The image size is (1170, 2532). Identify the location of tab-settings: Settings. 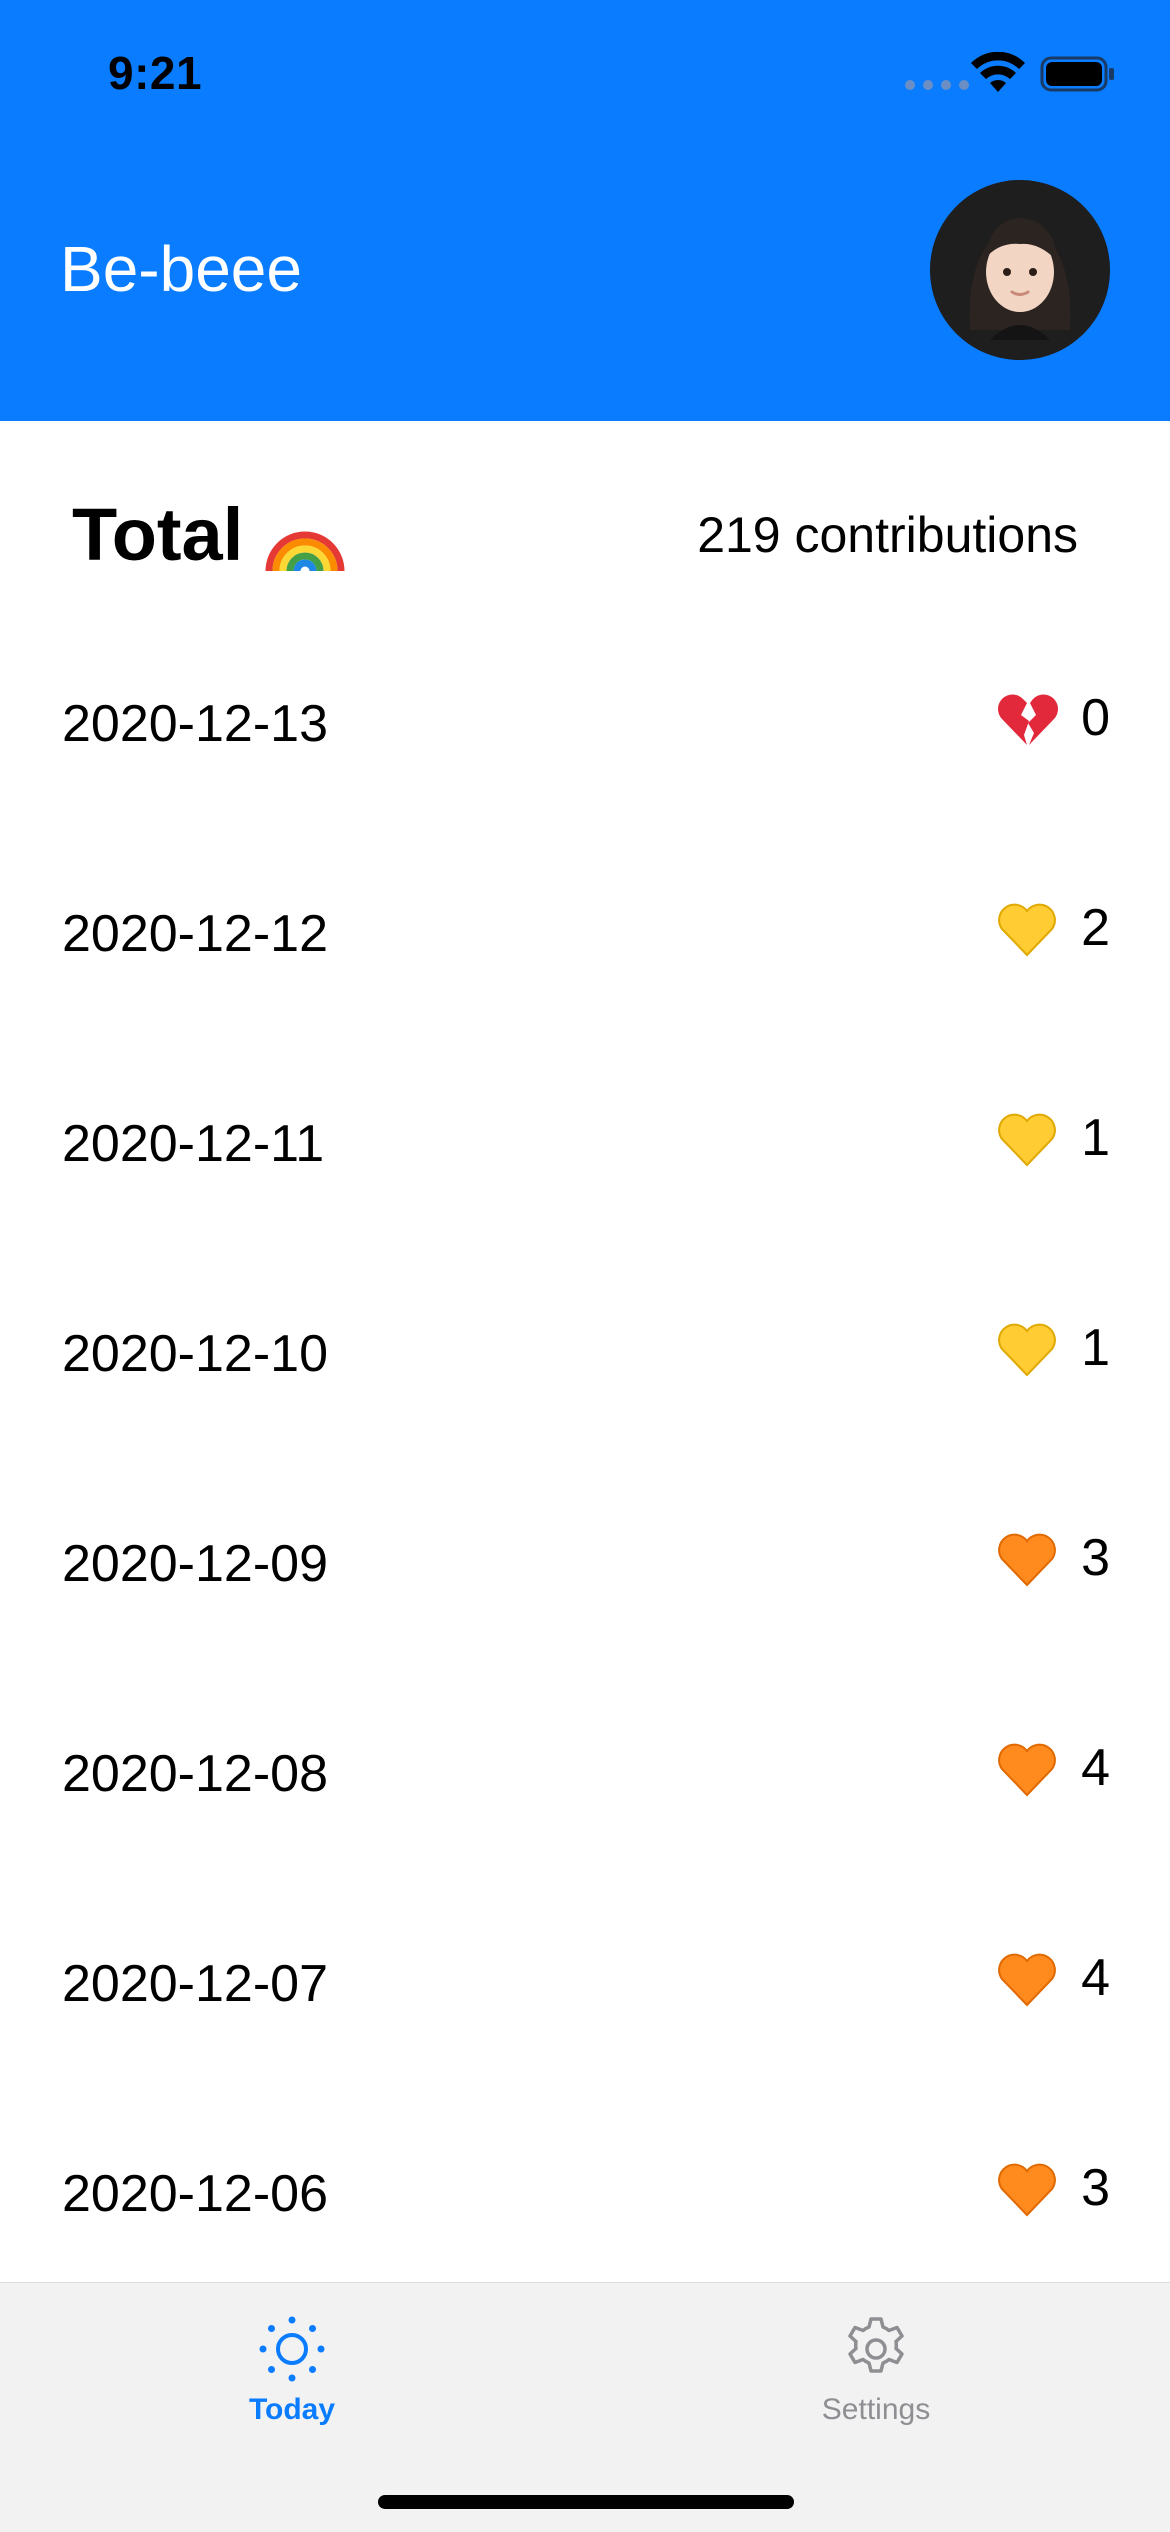
(876, 2370).